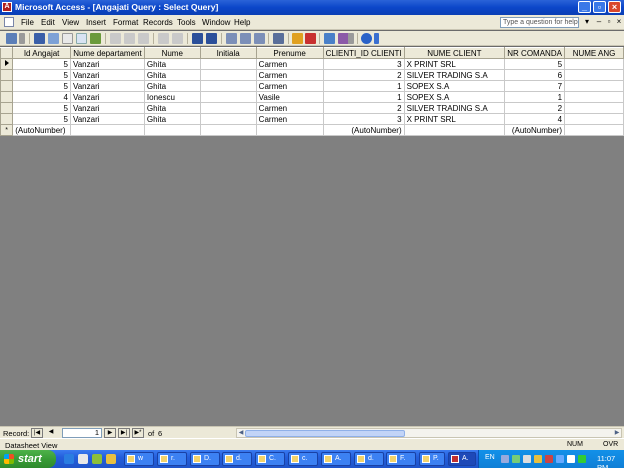 The height and width of the screenshot is (468, 624). What do you see at coordinates (83, 459) in the screenshot?
I see `show-desktop-icon` at bounding box center [83, 459].